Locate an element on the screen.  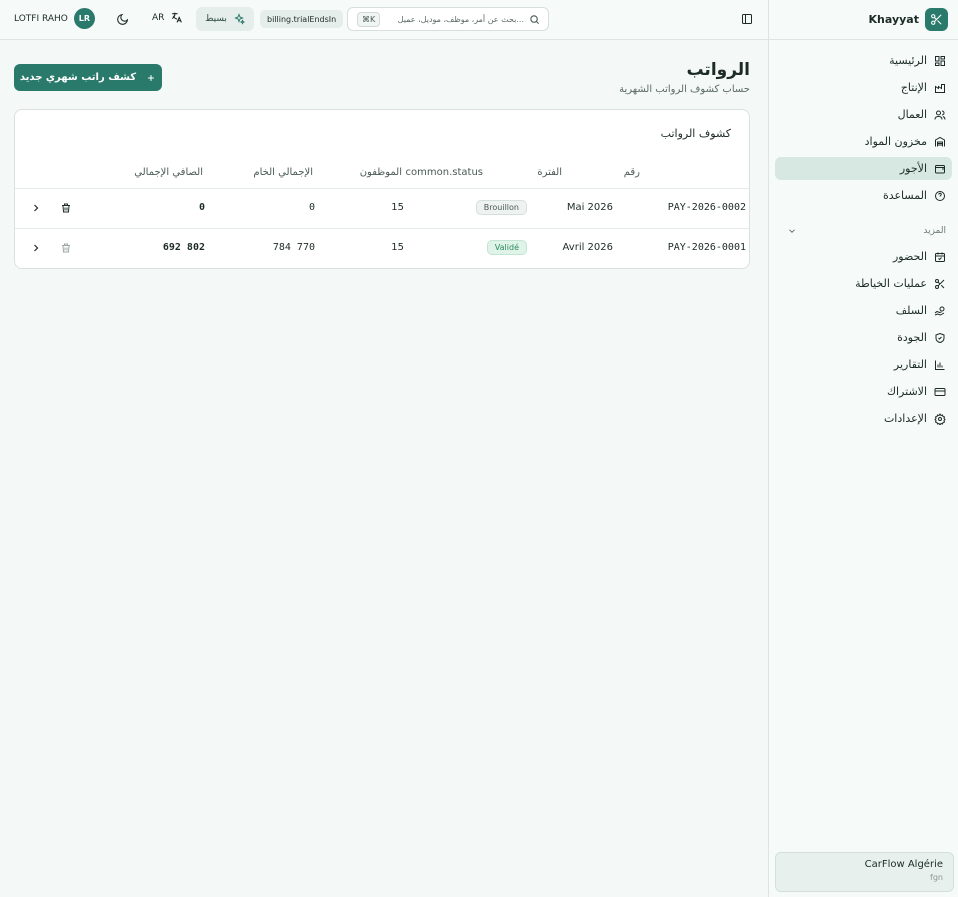
column-header-employees: الموظفون is located at coordinates (380, 172).